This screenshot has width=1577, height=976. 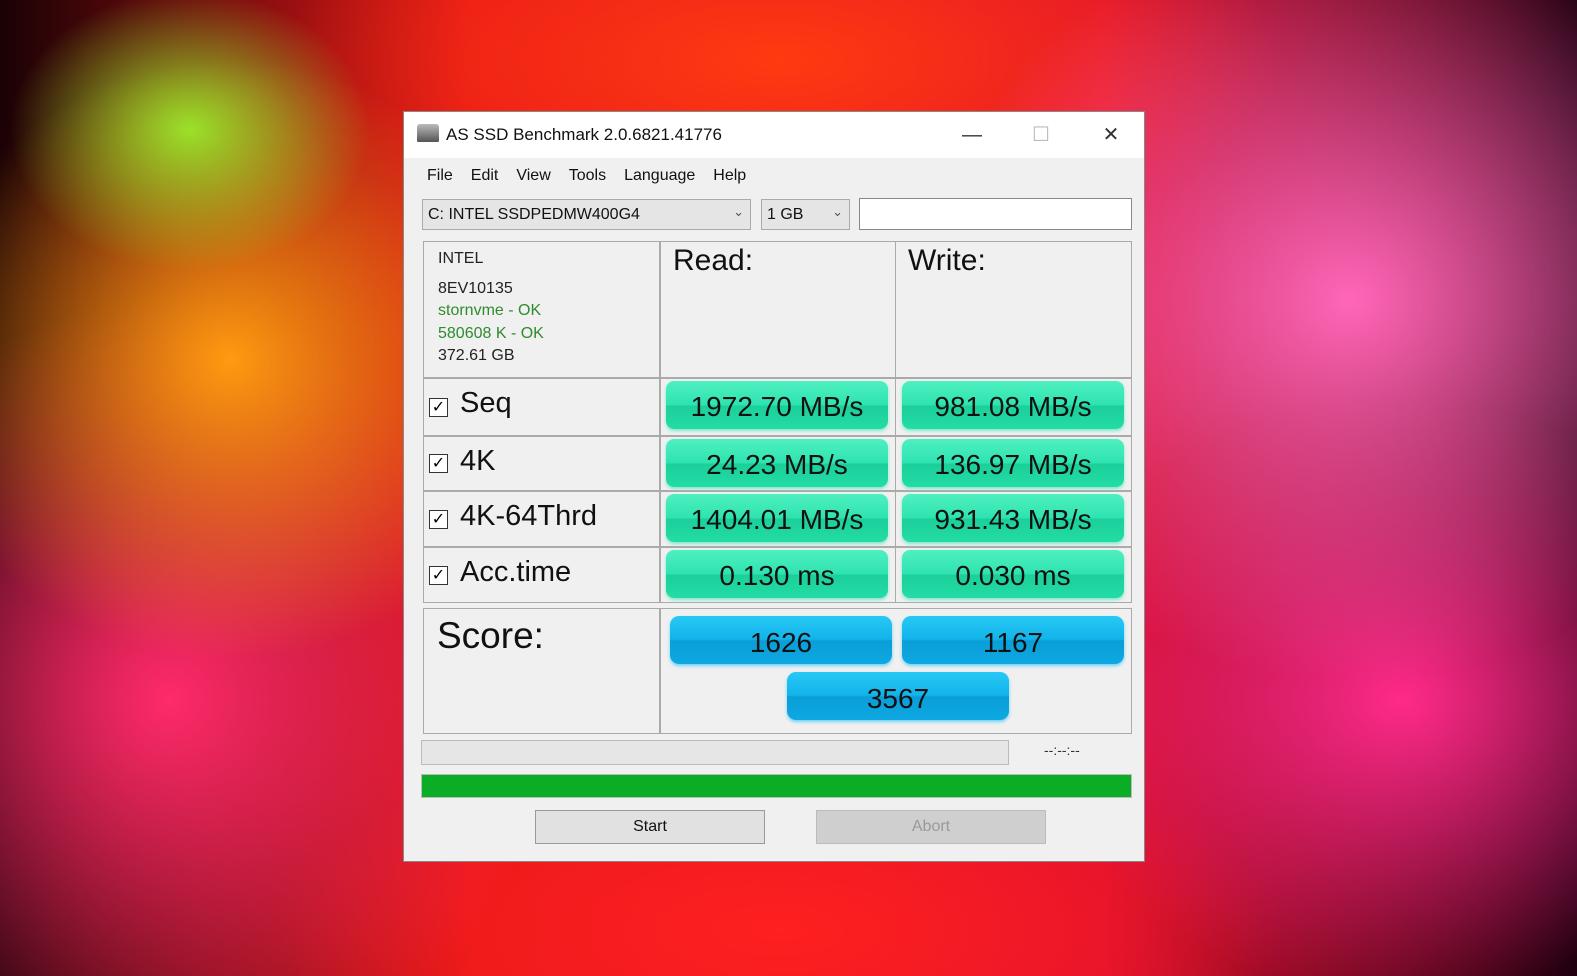 What do you see at coordinates (491, 333) in the screenshot?
I see `alignment-status: 580608 K - OK` at bounding box center [491, 333].